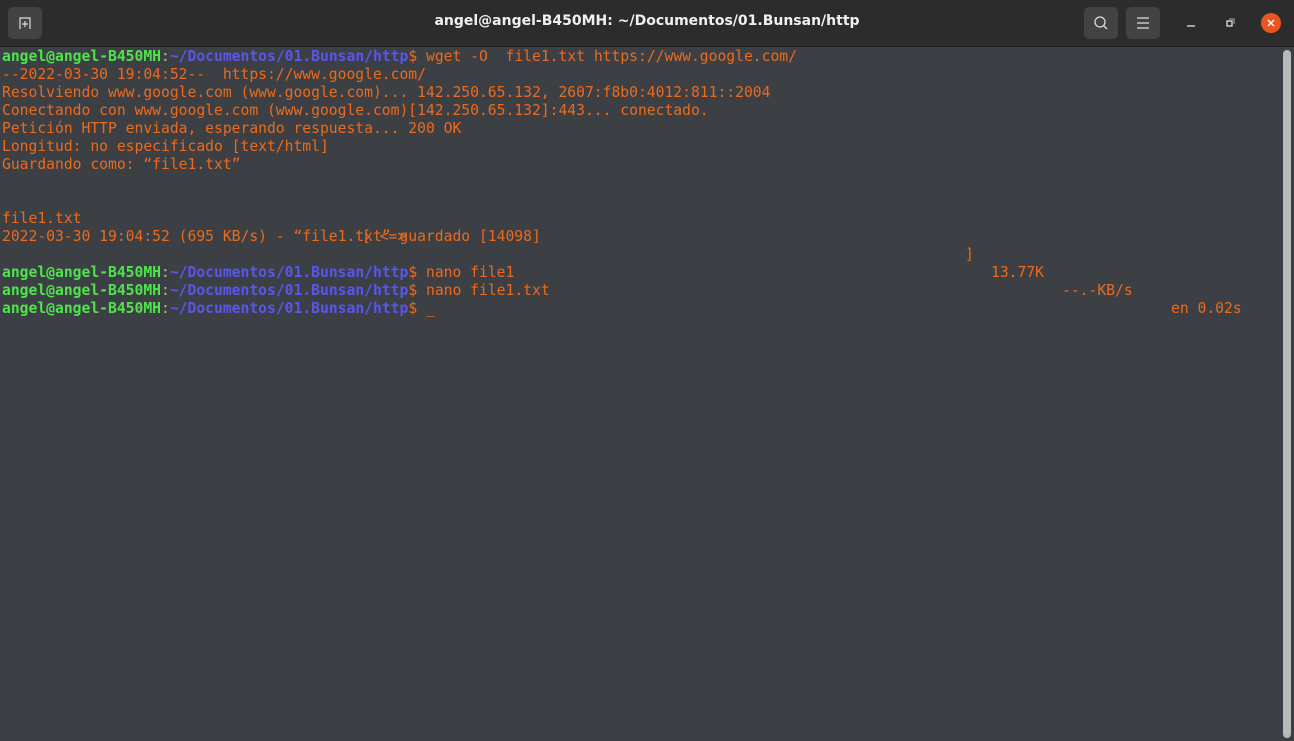 The image size is (1294, 741). Describe the element at coordinates (121, 164) in the screenshot. I see `output-line: Guardando como: “file1.txt”` at that location.